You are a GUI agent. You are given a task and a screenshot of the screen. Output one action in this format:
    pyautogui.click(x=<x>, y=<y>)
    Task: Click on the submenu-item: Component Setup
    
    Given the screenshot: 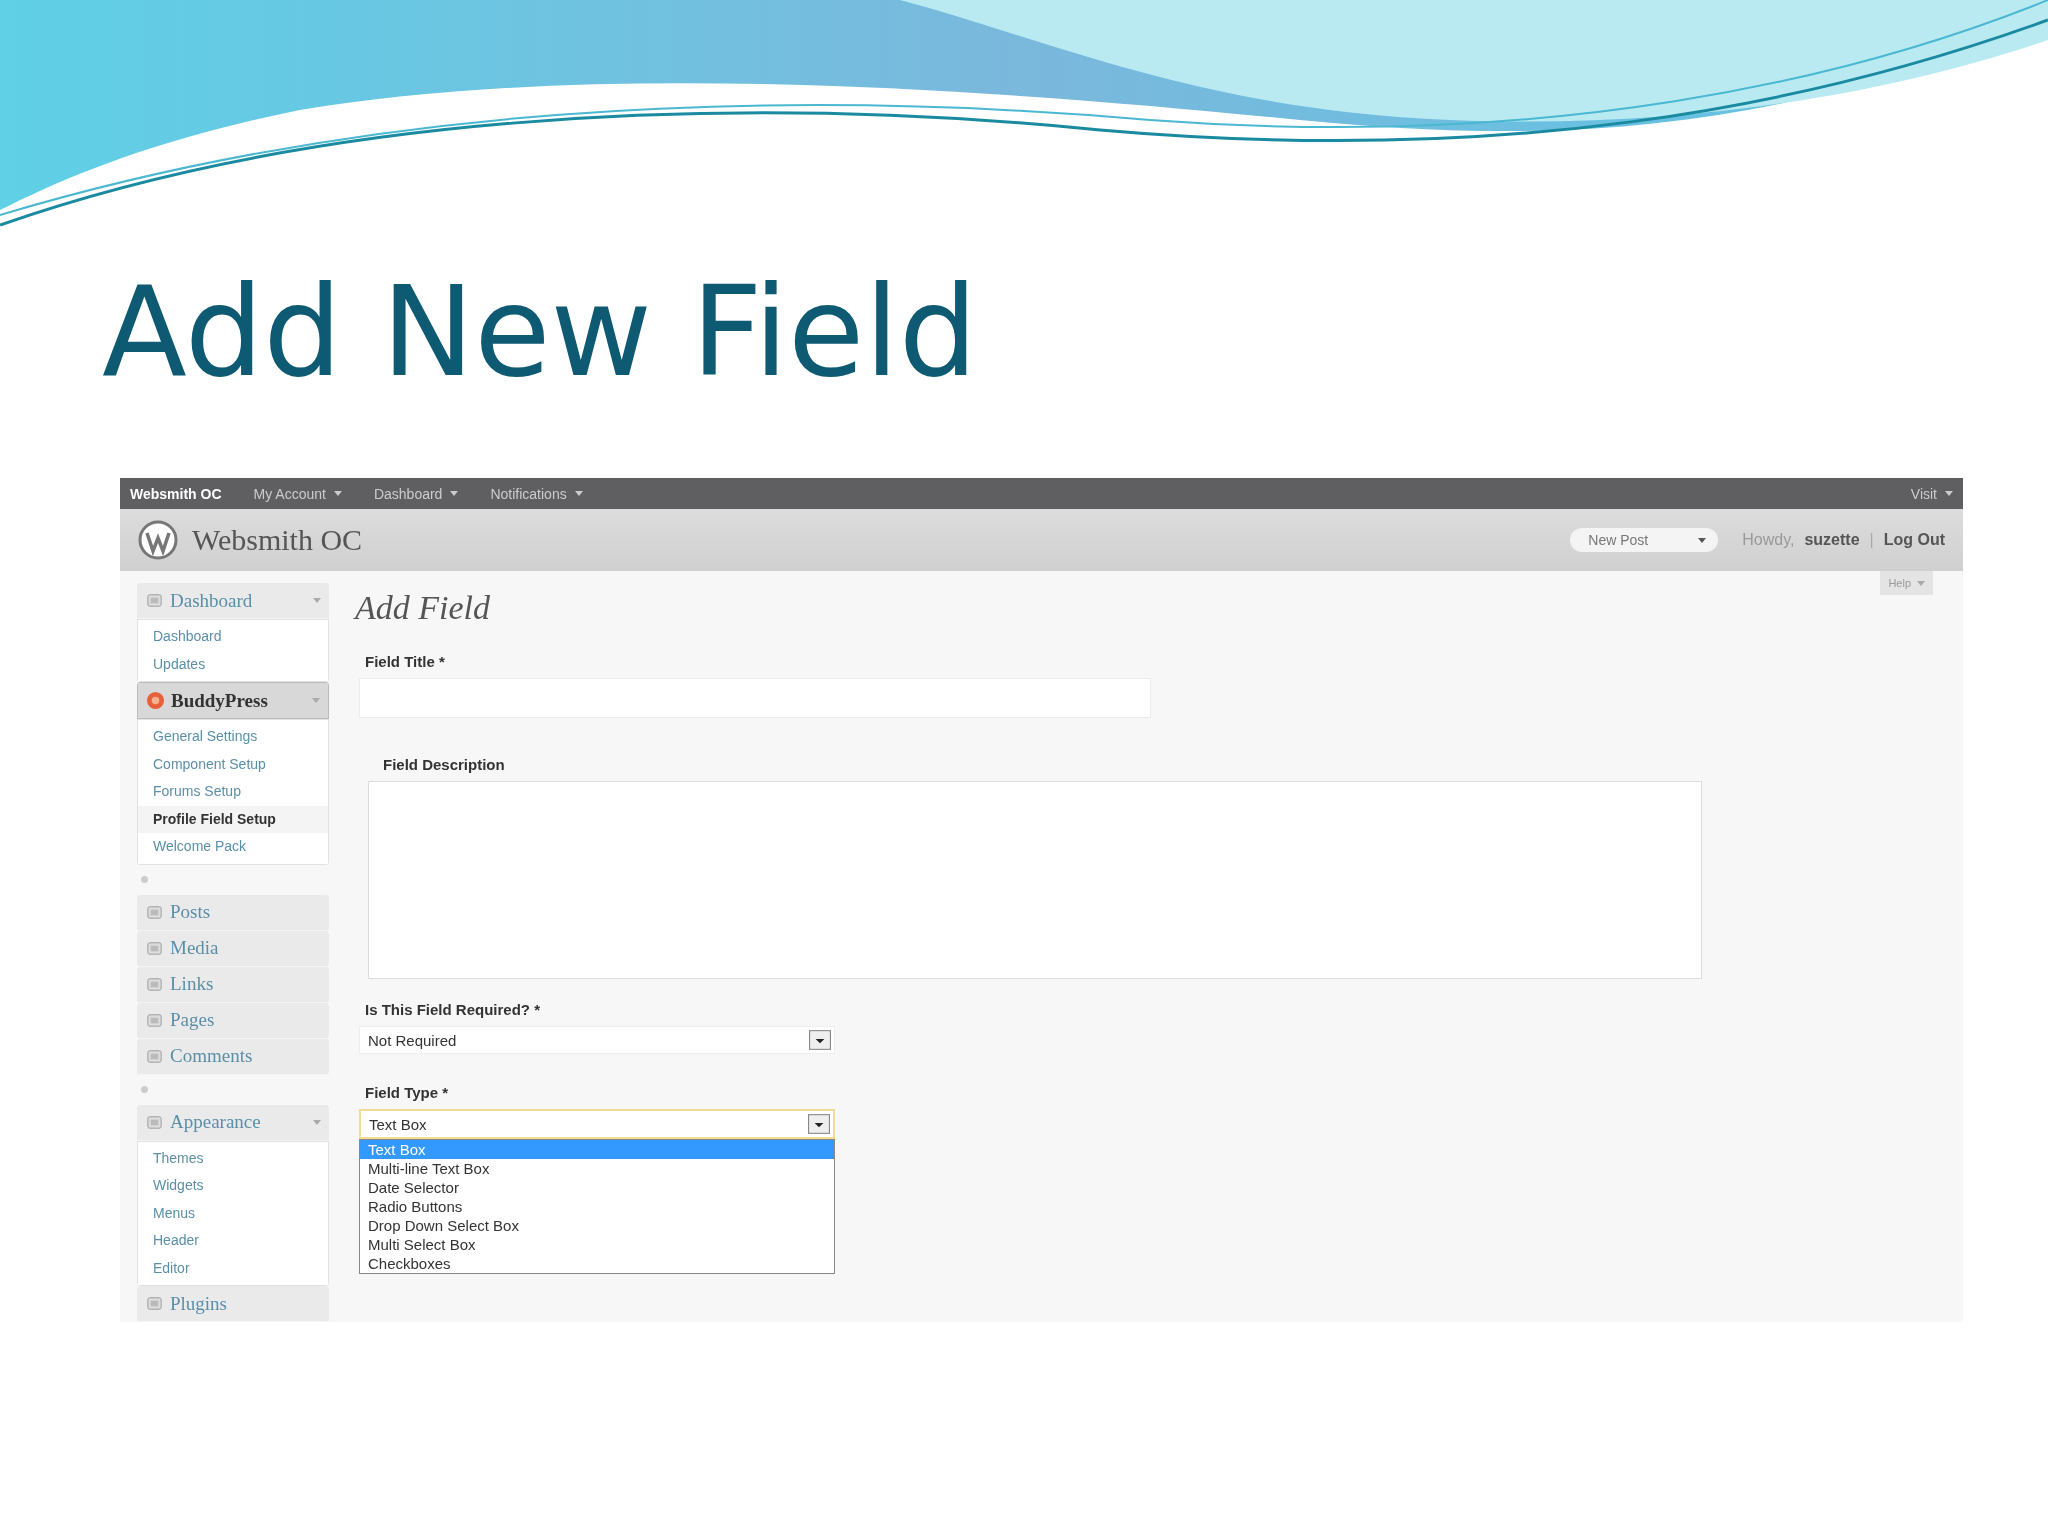 What is the action you would take?
    pyautogui.click(x=233, y=764)
    